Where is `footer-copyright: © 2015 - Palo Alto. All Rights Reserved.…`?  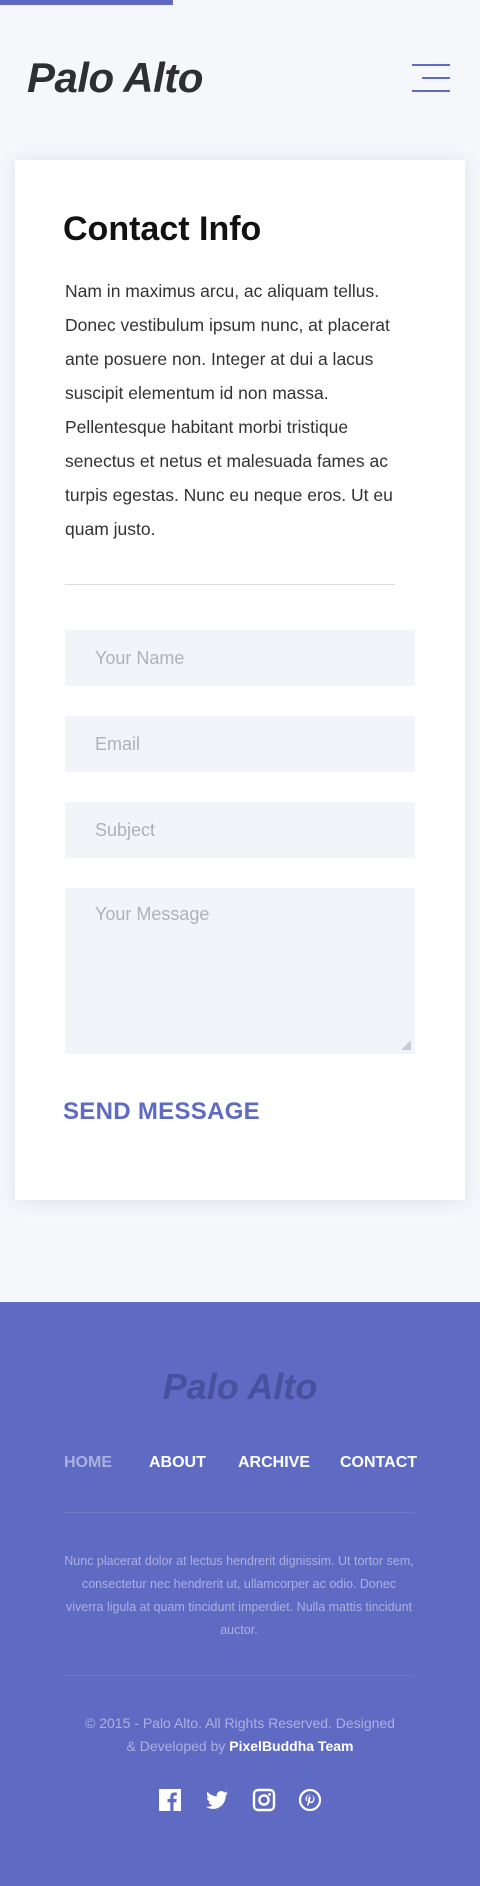
footer-copyright: © 2015 - Palo Alto. All Rights Reserved.… is located at coordinates (240, 1735).